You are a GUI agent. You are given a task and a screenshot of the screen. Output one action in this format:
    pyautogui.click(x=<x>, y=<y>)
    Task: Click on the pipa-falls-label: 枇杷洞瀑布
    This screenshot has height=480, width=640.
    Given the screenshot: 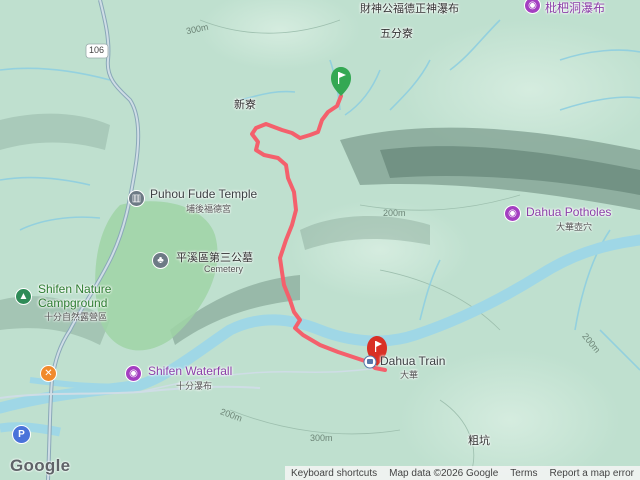 What is the action you would take?
    pyautogui.click(x=575, y=8)
    